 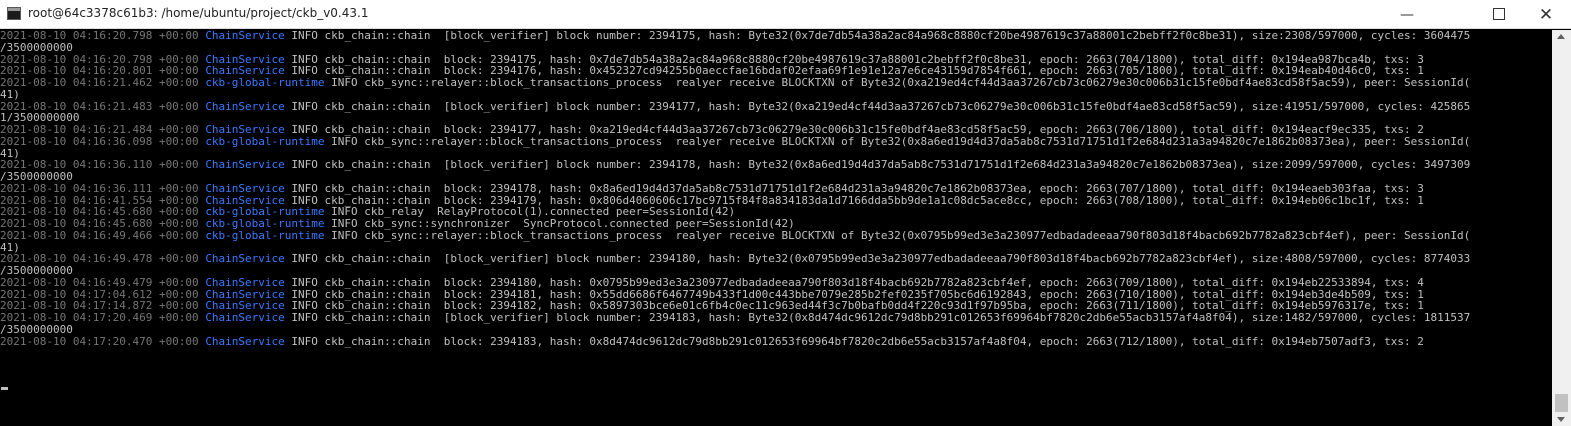 What do you see at coordinates (99, 235) in the screenshot?
I see `log-timestamp: 2021-08-10 04:16:49.466 +00:00` at bounding box center [99, 235].